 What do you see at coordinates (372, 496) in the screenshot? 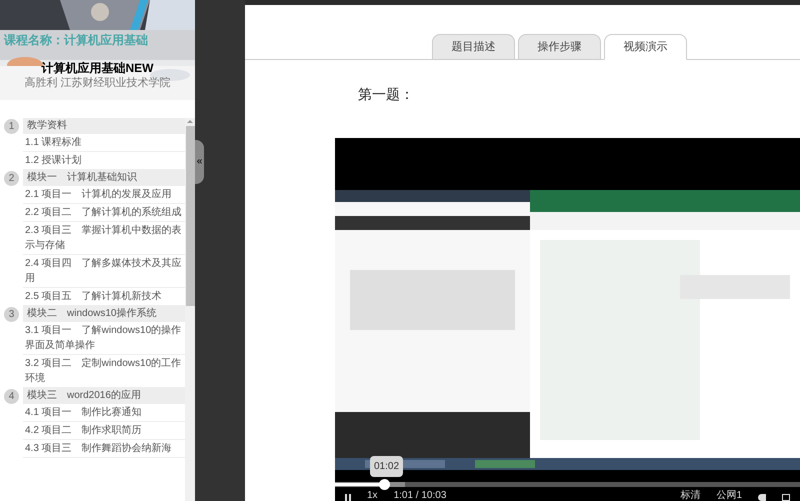
I see `speed-button: 1x` at bounding box center [372, 496].